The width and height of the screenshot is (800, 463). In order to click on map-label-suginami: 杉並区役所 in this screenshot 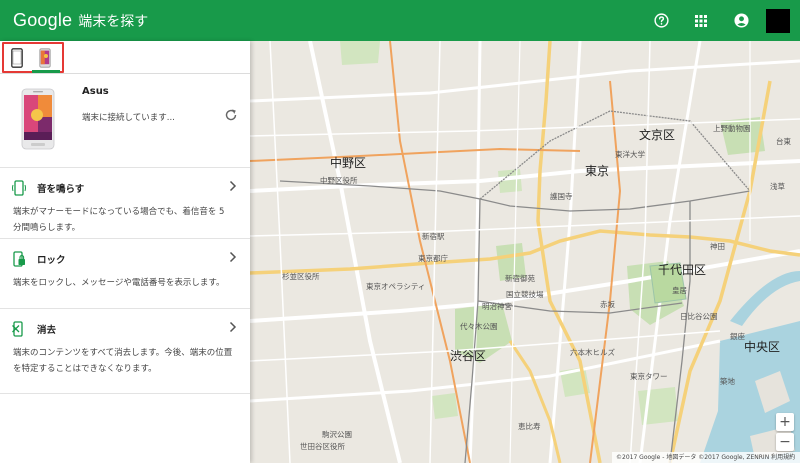, I will do `click(301, 276)`.